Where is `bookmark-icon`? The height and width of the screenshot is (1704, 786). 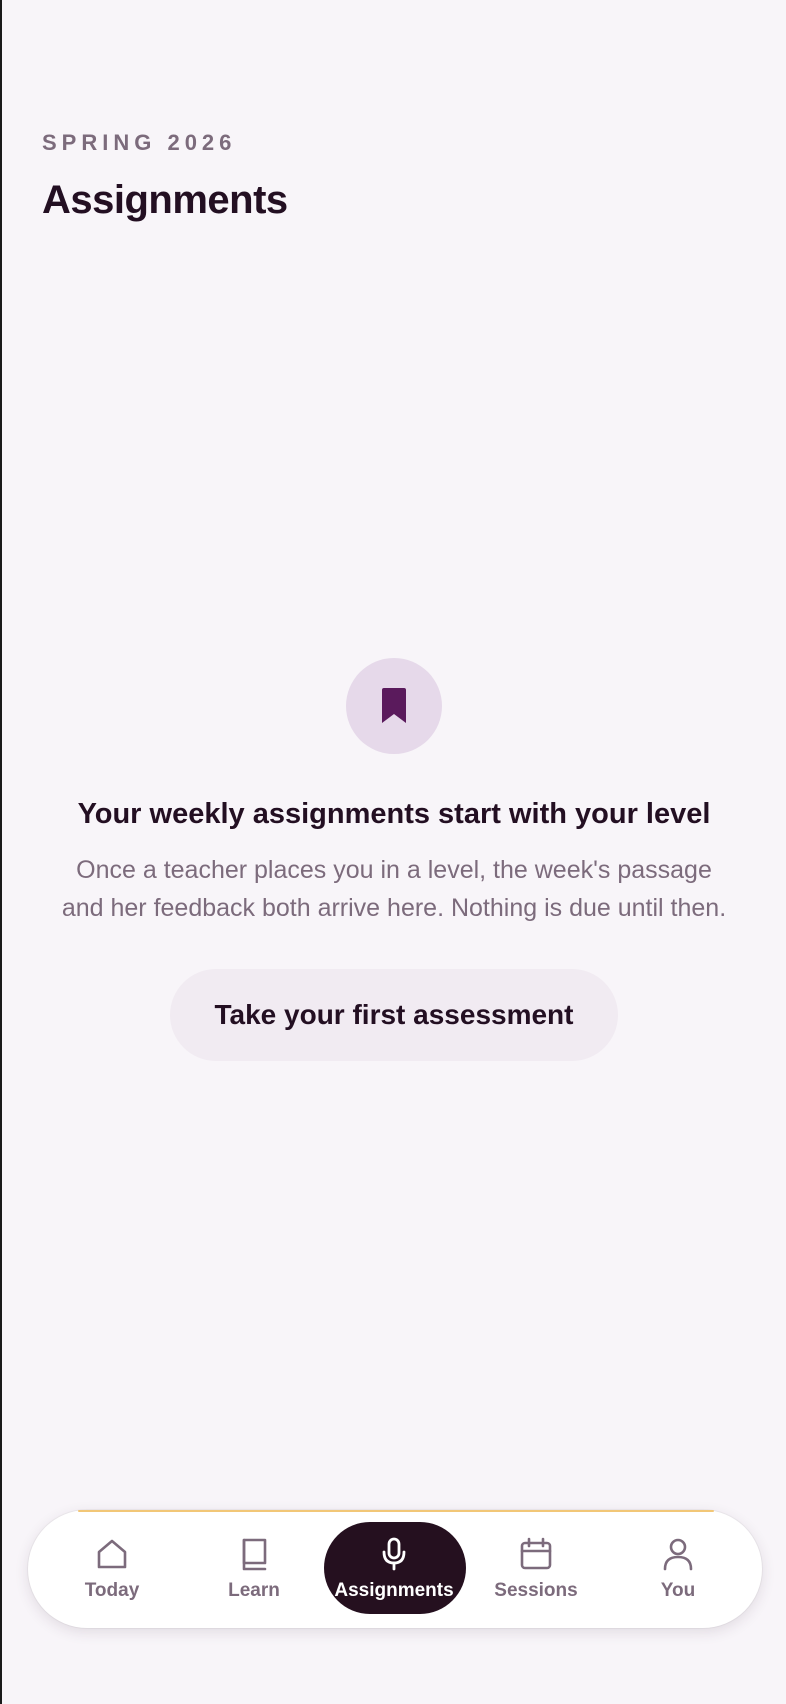
bookmark-icon is located at coordinates (394, 705).